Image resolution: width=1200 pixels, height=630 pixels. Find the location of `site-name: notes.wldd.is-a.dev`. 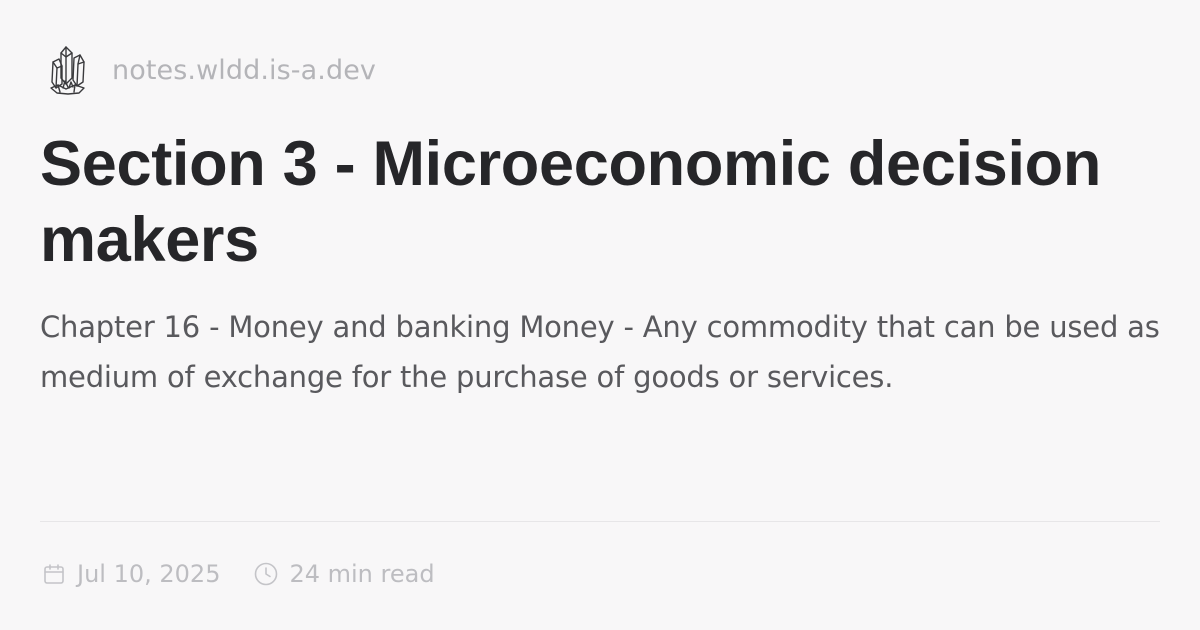

site-name: notes.wldd.is-a.dev is located at coordinates (244, 70).